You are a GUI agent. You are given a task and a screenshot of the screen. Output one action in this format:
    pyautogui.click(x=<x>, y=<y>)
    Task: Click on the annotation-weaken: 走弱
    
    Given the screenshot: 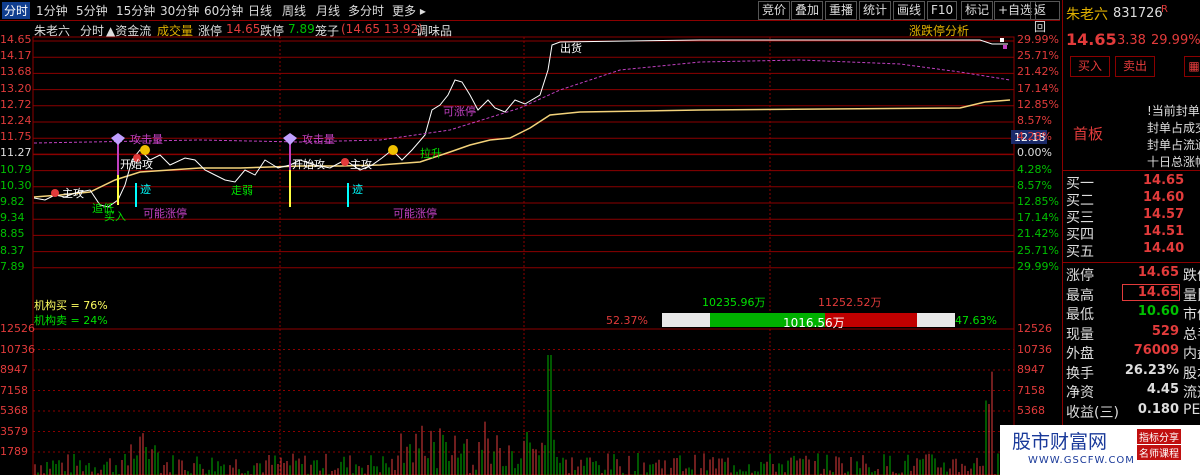 What is the action you would take?
    pyautogui.click(x=242, y=190)
    